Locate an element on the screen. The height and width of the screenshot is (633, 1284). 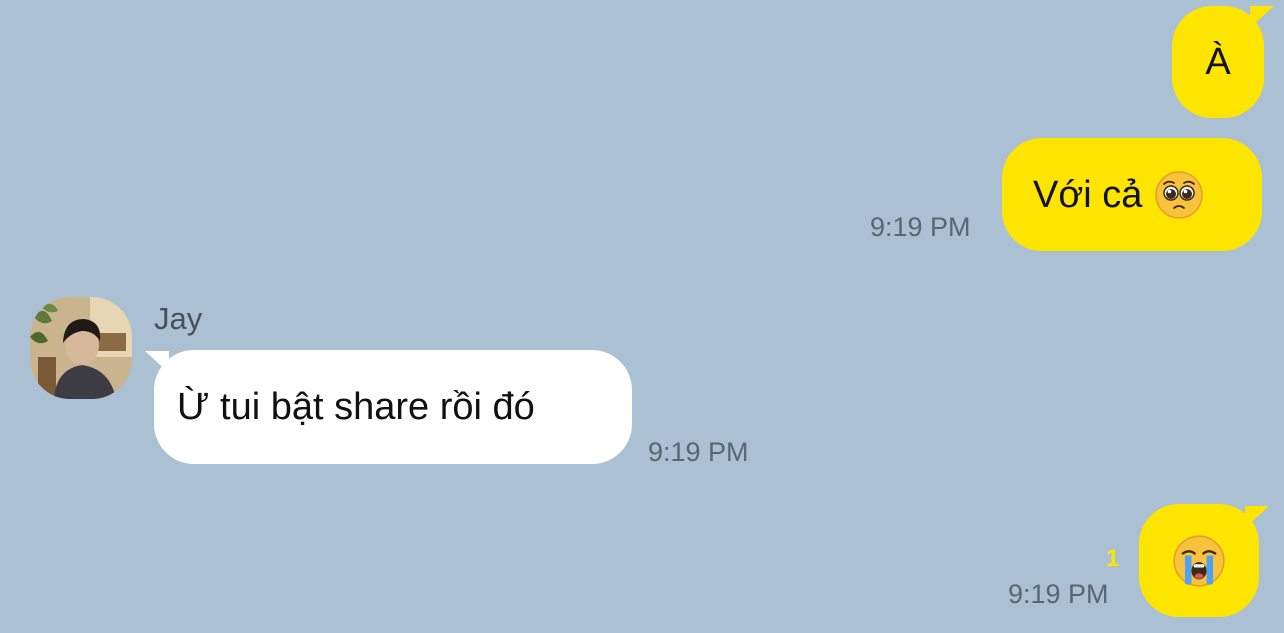
their-message-bubble: Ừ tui bật share rồi đó is located at coordinates (393, 407).